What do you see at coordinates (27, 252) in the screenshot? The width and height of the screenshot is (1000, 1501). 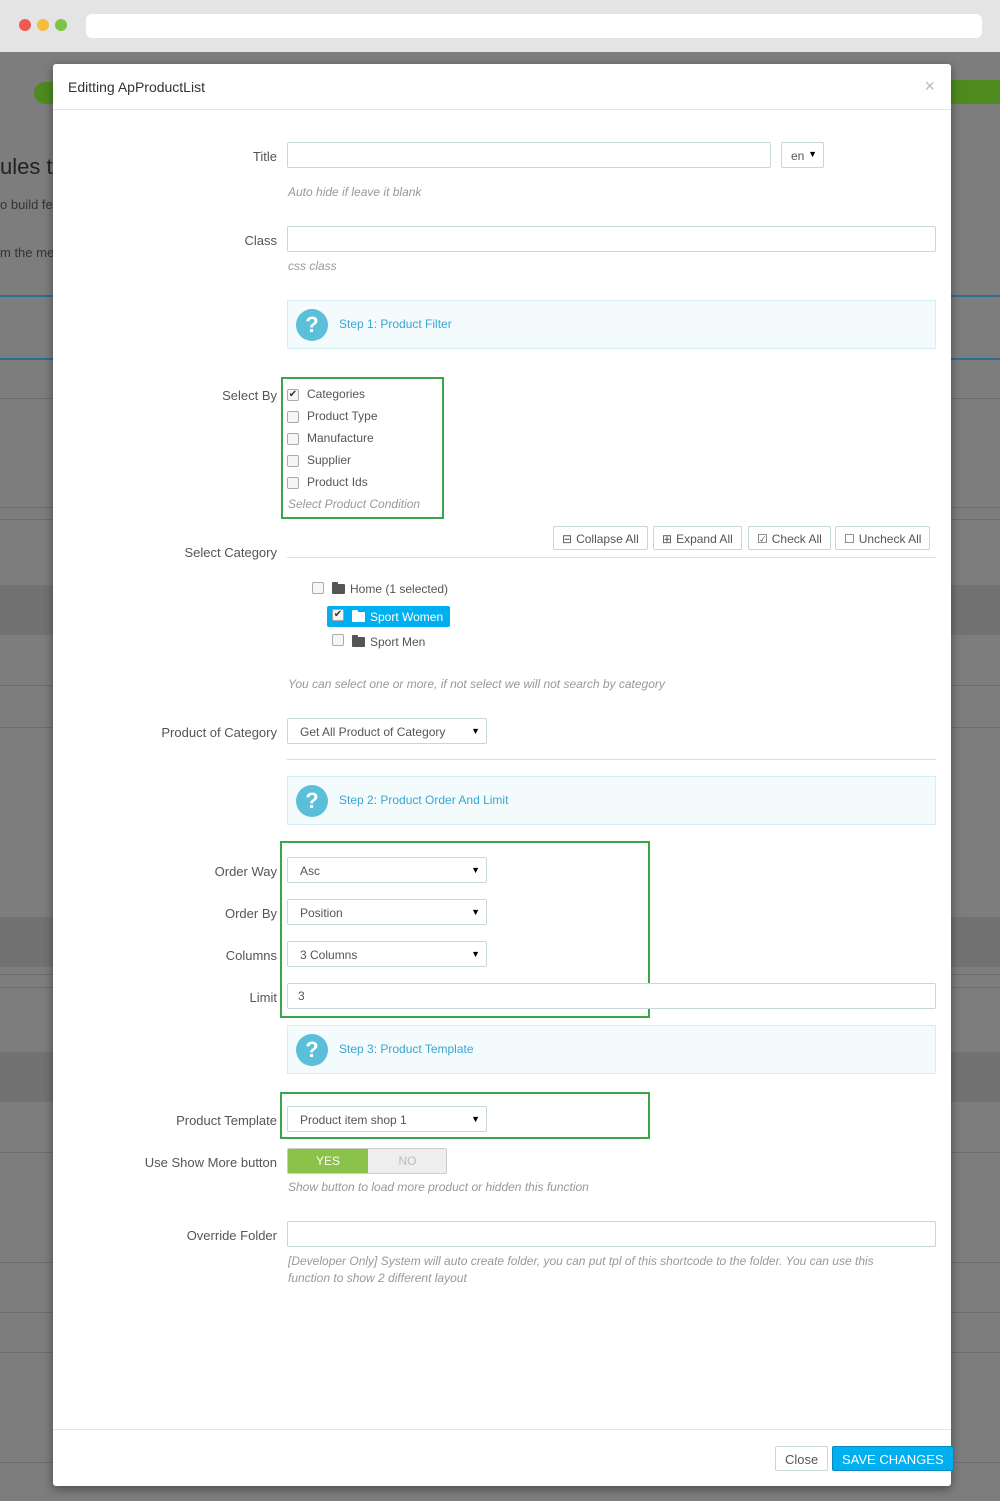 I see `bg-text: m the me` at bounding box center [27, 252].